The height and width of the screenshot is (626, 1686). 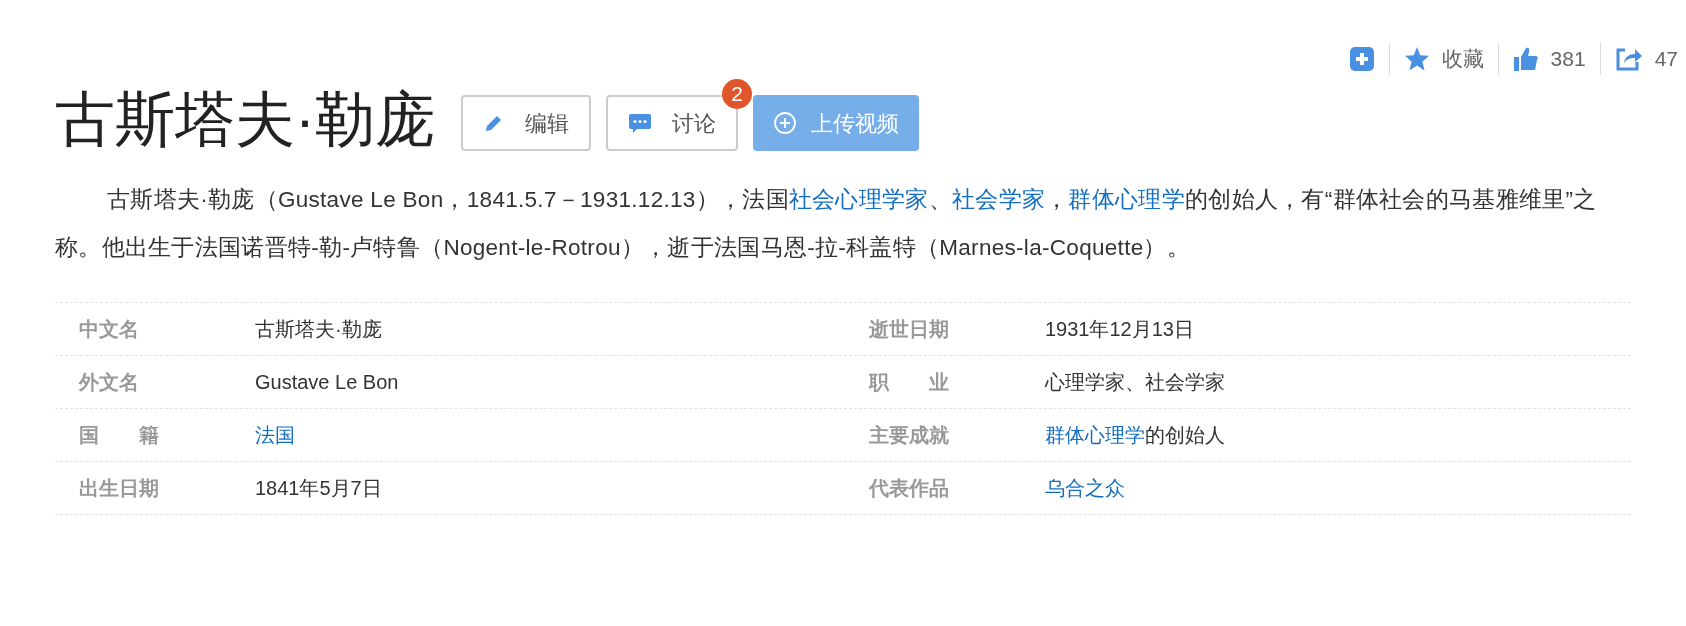 What do you see at coordinates (318, 329) in the screenshot?
I see `field-value: 古斯塔夫·勒庞` at bounding box center [318, 329].